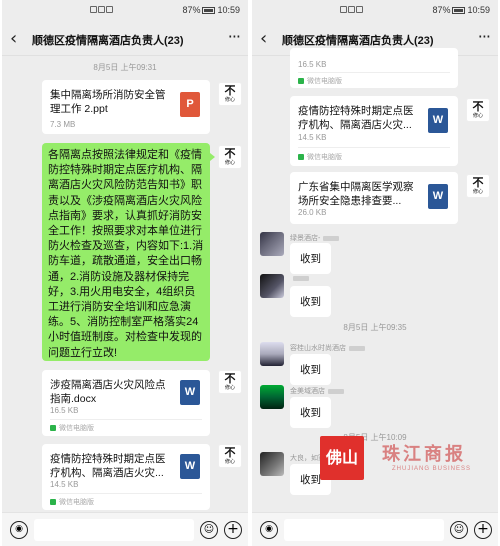 This screenshot has width=500, height=546. I want to click on timestamp: 8月5日 上午09:35, so click(375, 327).